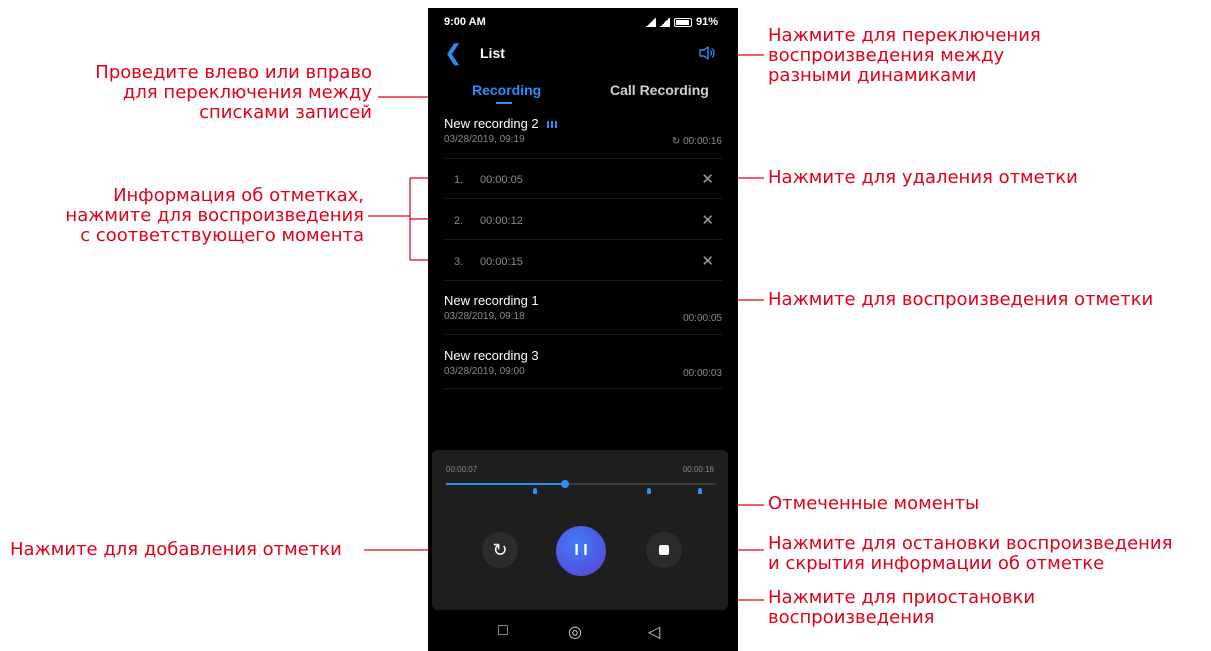 The width and height of the screenshot is (1211, 651). What do you see at coordinates (491, 355) in the screenshot?
I see `recording-name: New recording 3` at bounding box center [491, 355].